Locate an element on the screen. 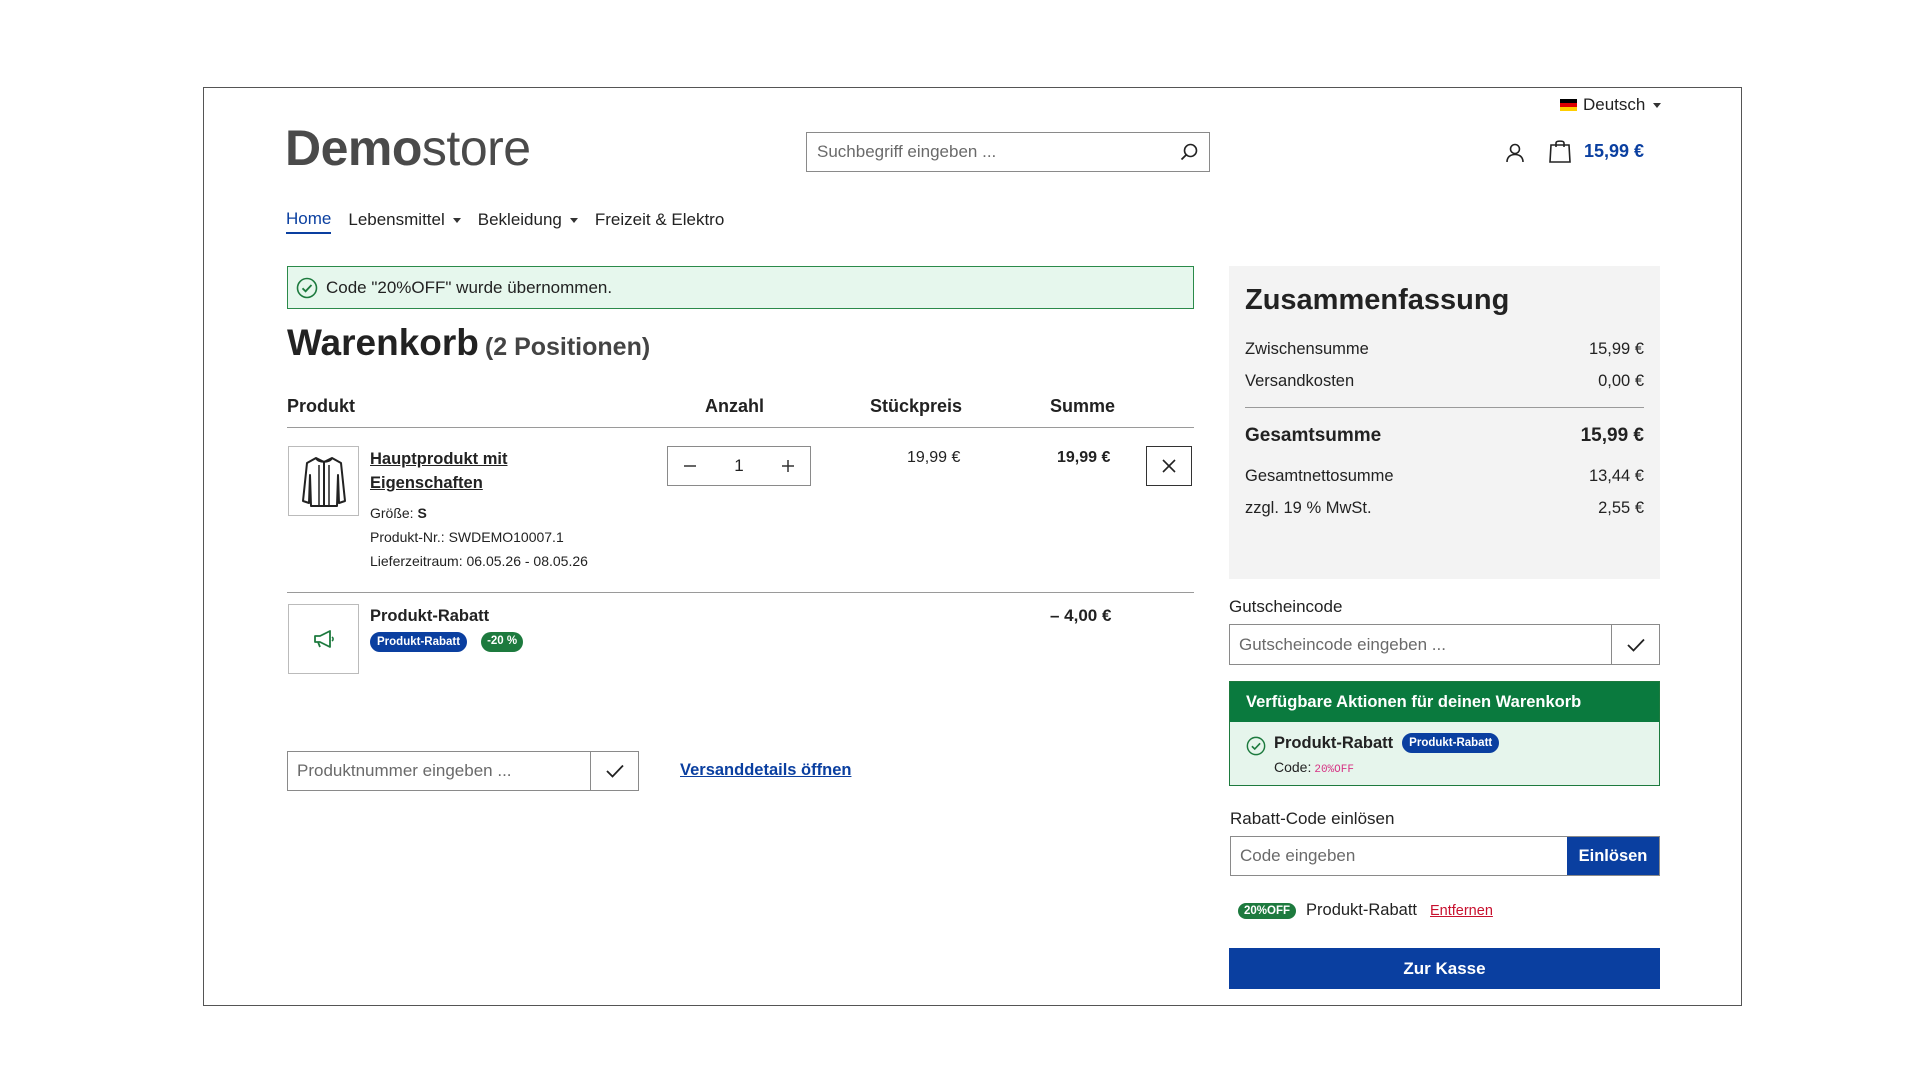 The height and width of the screenshot is (1080, 1920). cart-item-count: (2 Positionen) is located at coordinates (567, 347).